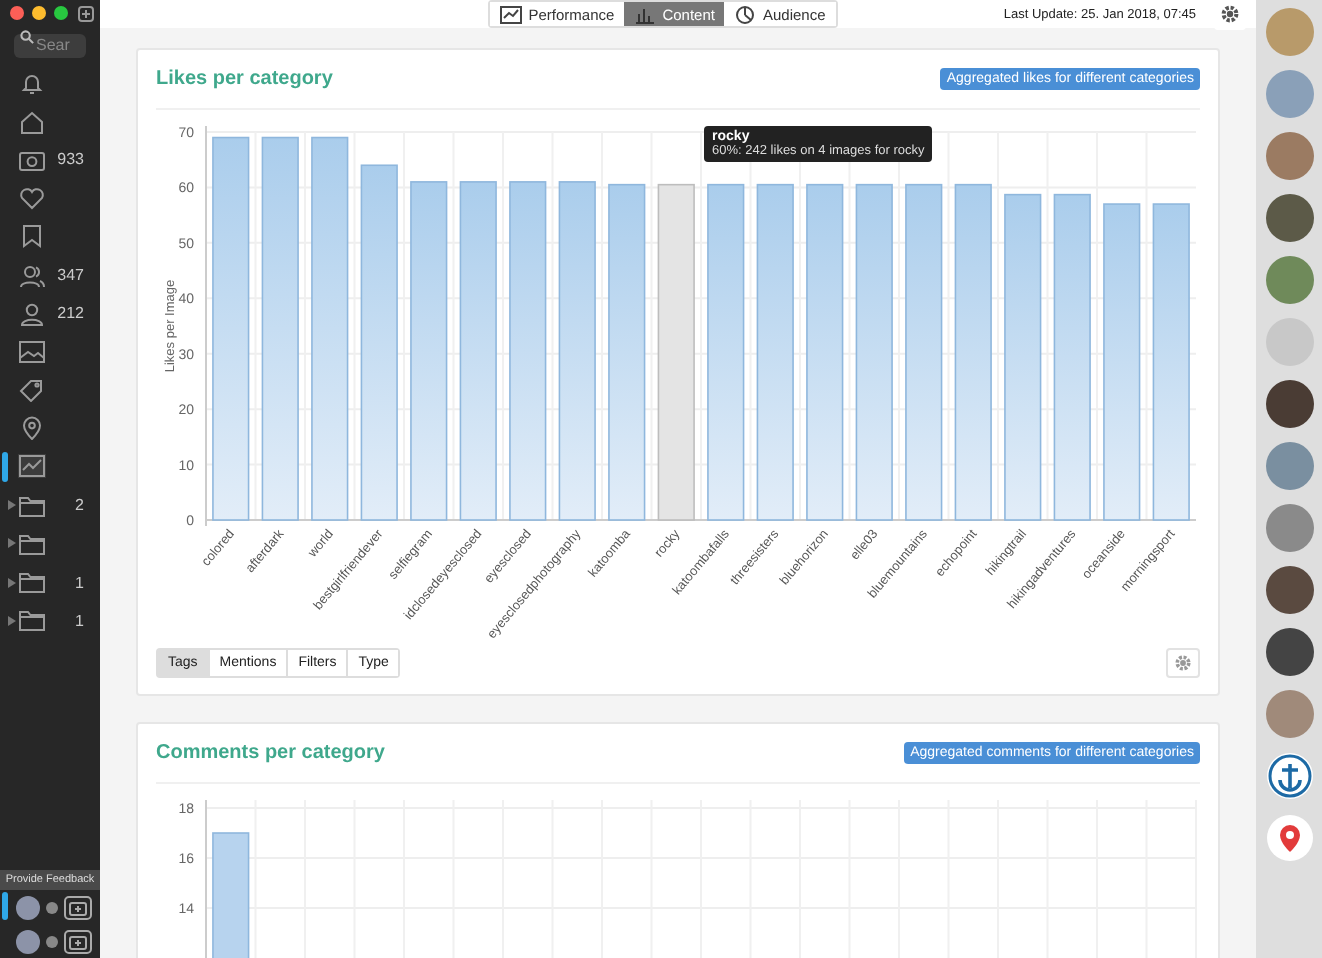  Describe the element at coordinates (70, 275) in the screenshot. I see `item-count: 347` at that location.